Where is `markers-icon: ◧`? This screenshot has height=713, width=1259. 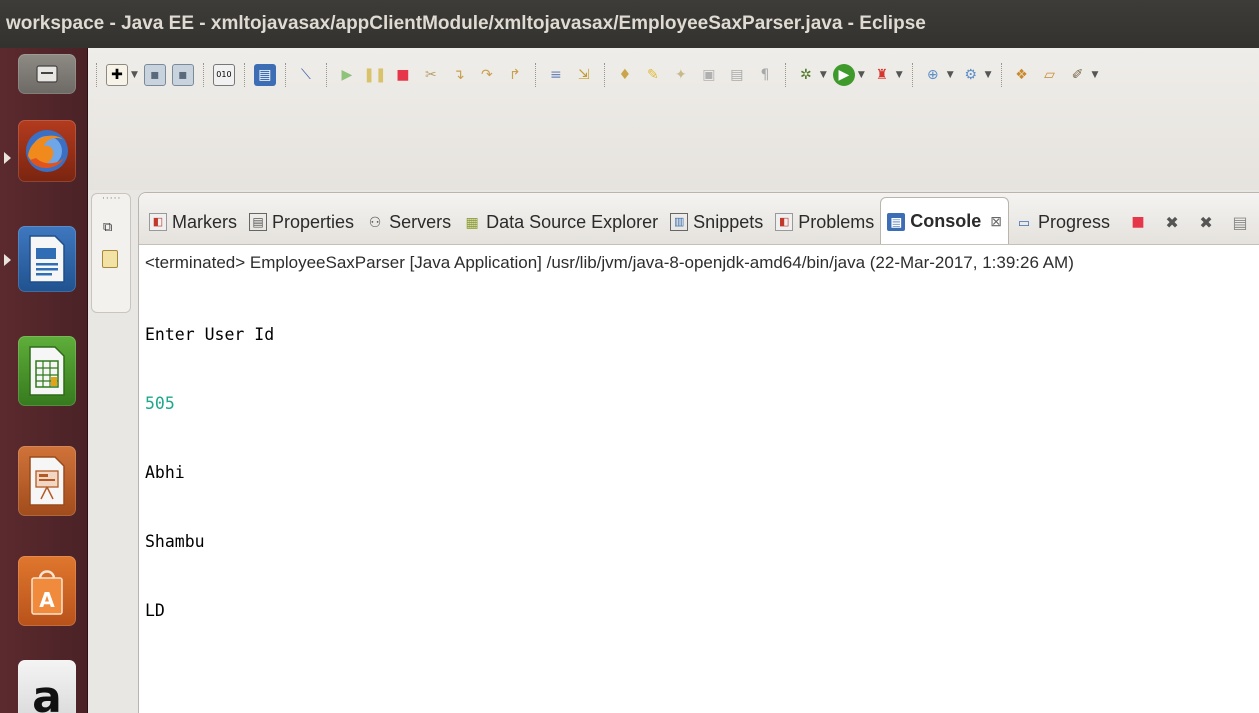
markers-icon: ◧ is located at coordinates (158, 222).